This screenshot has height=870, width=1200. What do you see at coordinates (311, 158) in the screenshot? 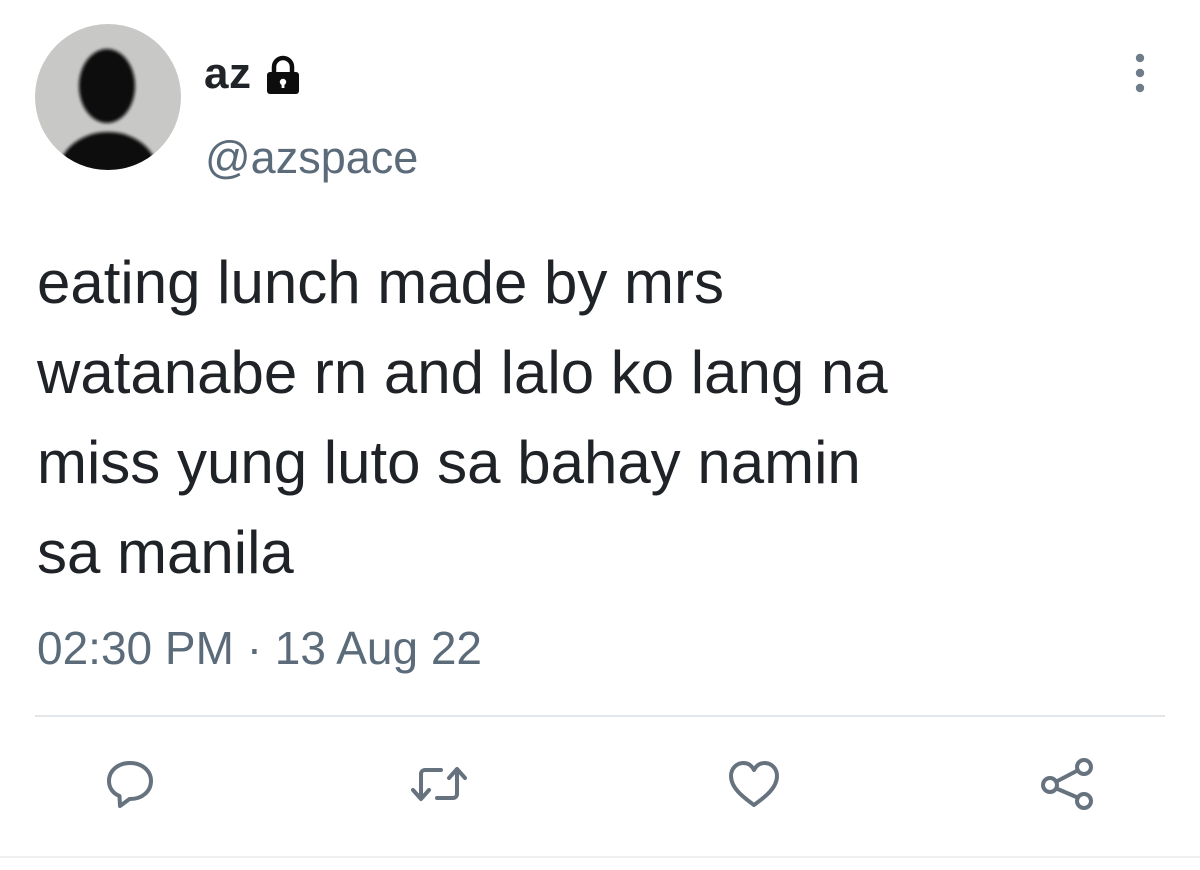
I see `user-handle: @azspace` at bounding box center [311, 158].